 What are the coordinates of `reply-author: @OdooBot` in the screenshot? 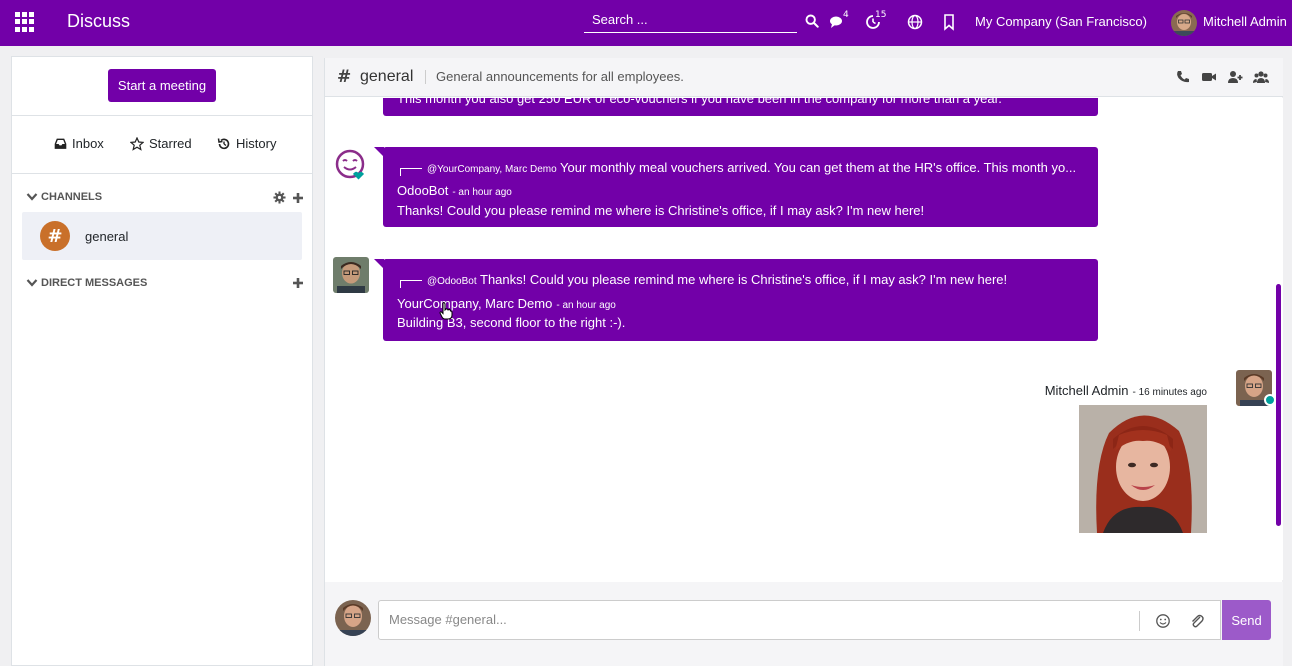 It's located at (452, 281).